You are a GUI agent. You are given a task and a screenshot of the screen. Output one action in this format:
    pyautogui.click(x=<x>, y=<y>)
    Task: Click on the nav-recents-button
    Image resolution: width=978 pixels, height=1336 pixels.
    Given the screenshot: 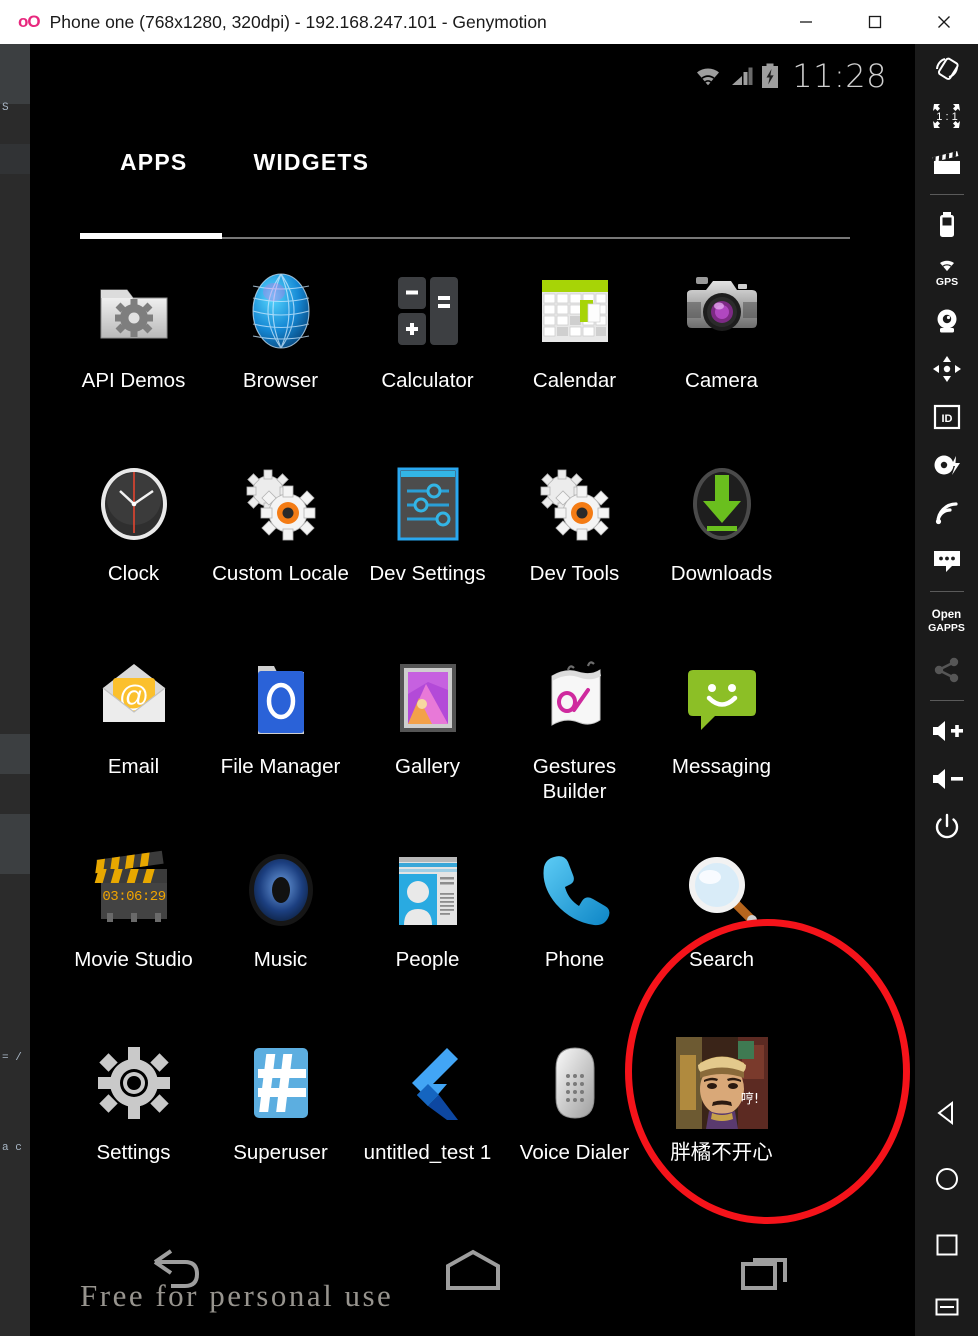 What is the action you would take?
    pyautogui.click(x=768, y=1273)
    